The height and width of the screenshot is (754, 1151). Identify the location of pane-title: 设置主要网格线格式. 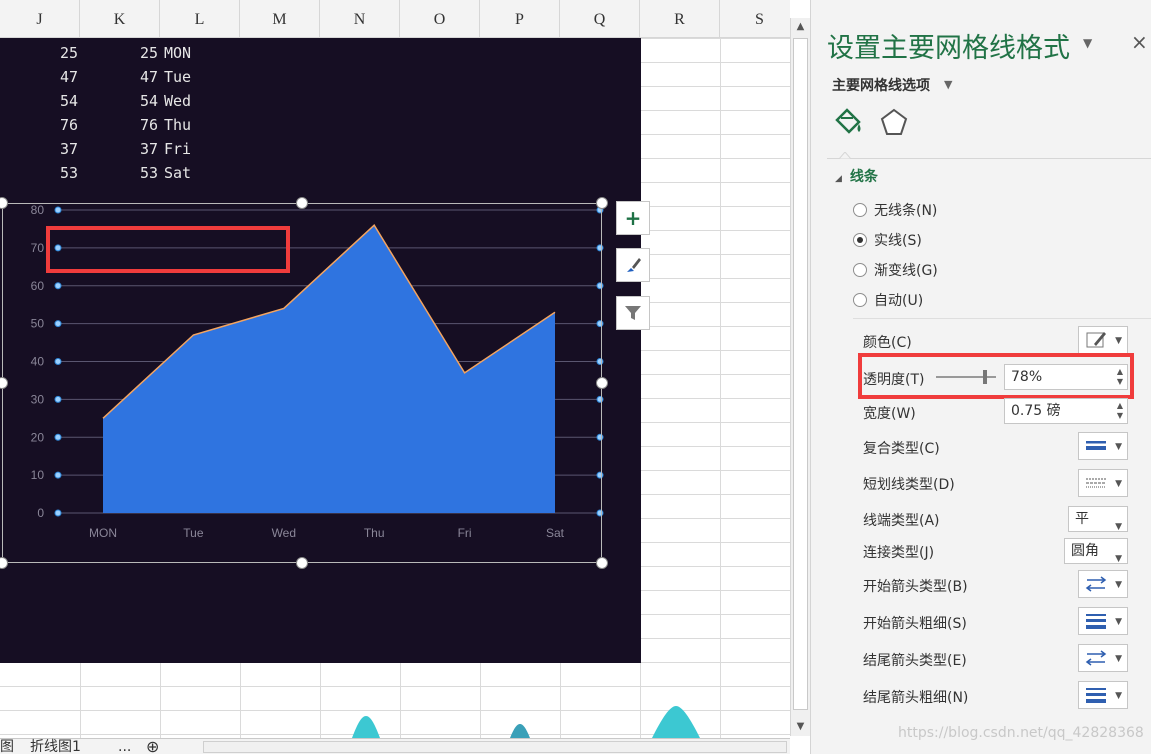
(948, 48).